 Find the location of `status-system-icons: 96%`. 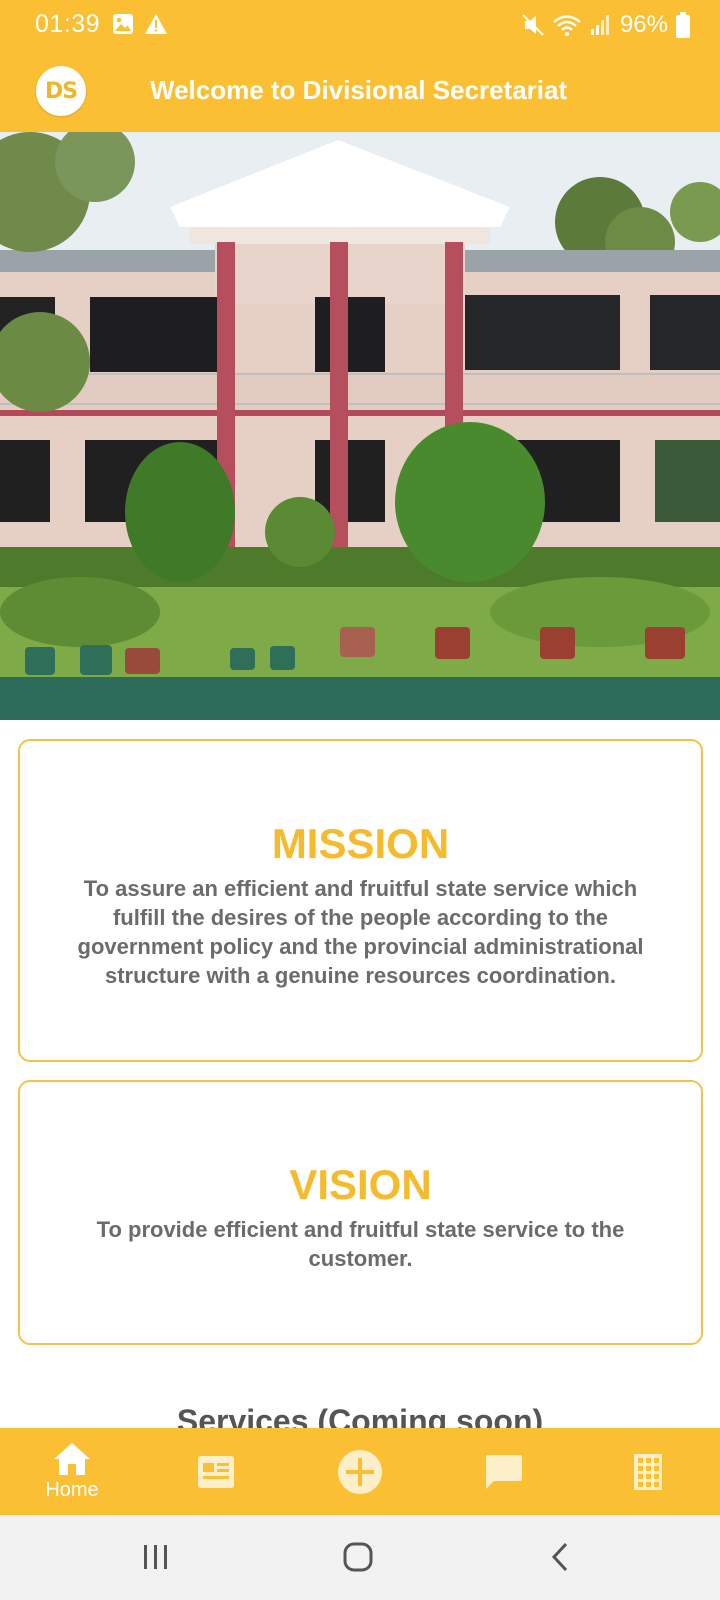

status-system-icons: 96% is located at coordinates (606, 25).